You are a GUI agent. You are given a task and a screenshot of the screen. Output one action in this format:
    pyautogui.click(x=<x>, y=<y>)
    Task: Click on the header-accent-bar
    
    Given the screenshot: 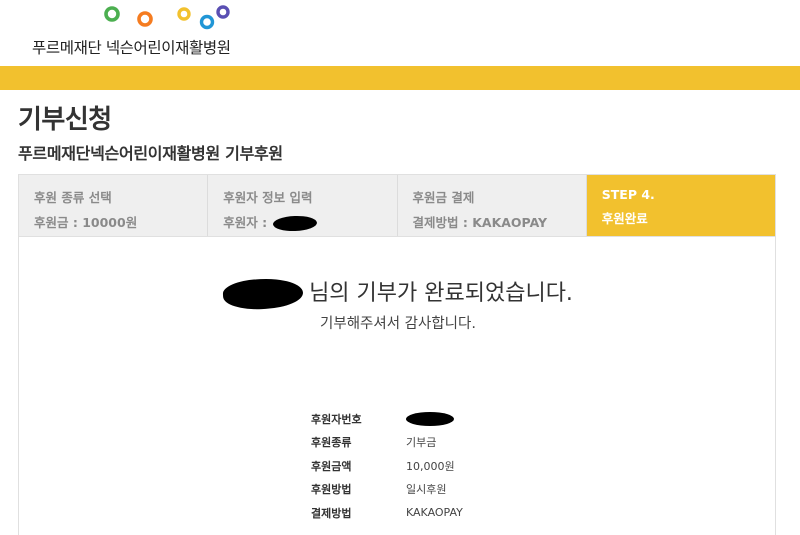 What is the action you would take?
    pyautogui.click(x=400, y=78)
    